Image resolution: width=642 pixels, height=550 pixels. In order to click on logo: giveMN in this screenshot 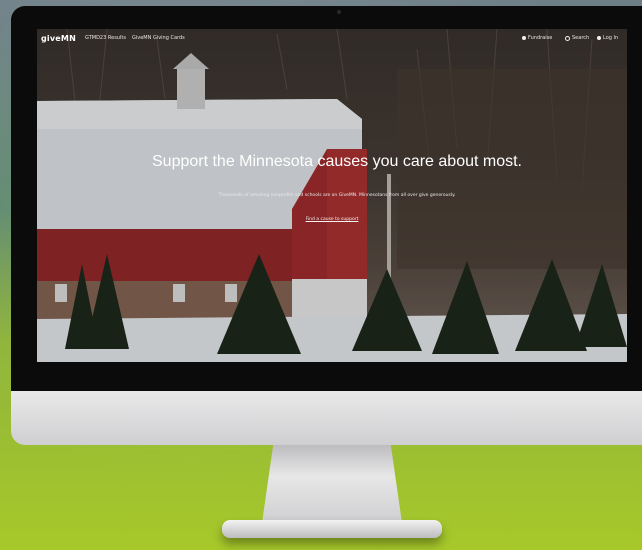, I will do `click(58, 38)`.